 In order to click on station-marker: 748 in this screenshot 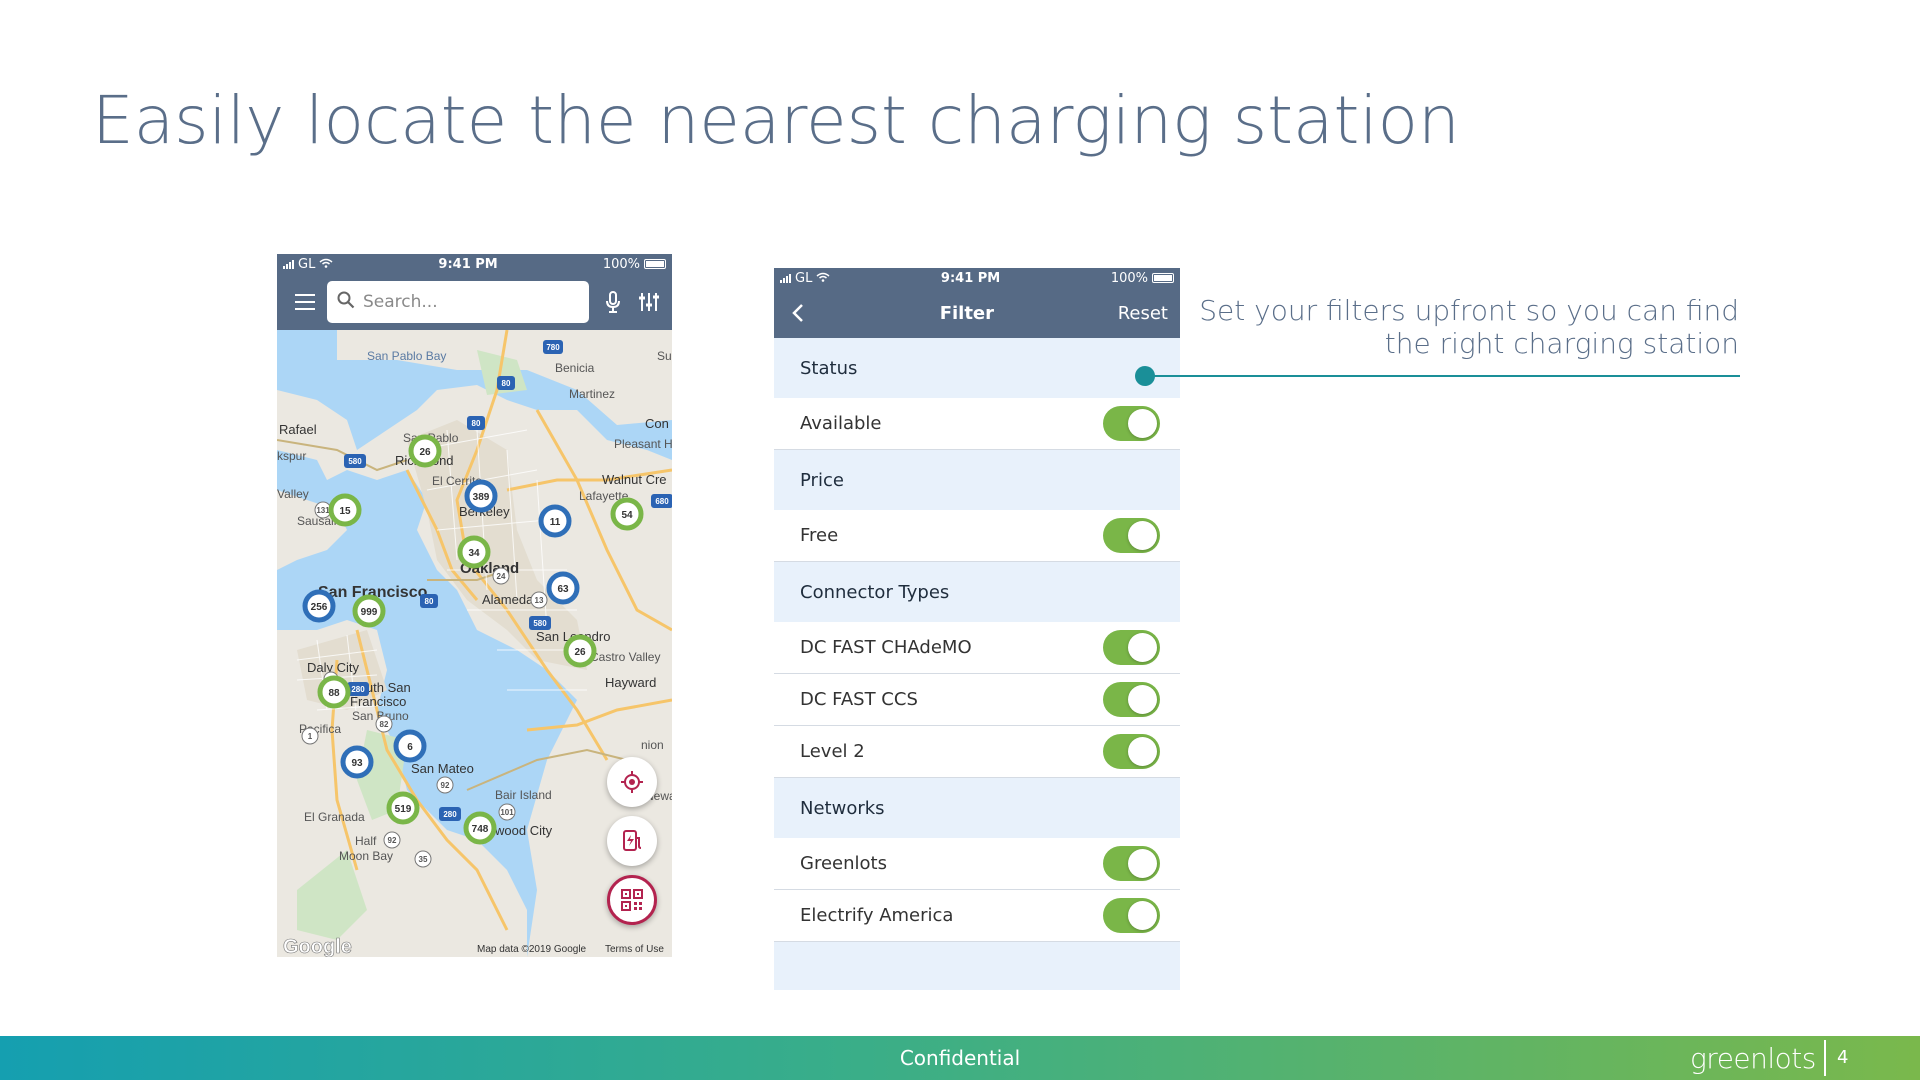, I will do `click(480, 828)`.